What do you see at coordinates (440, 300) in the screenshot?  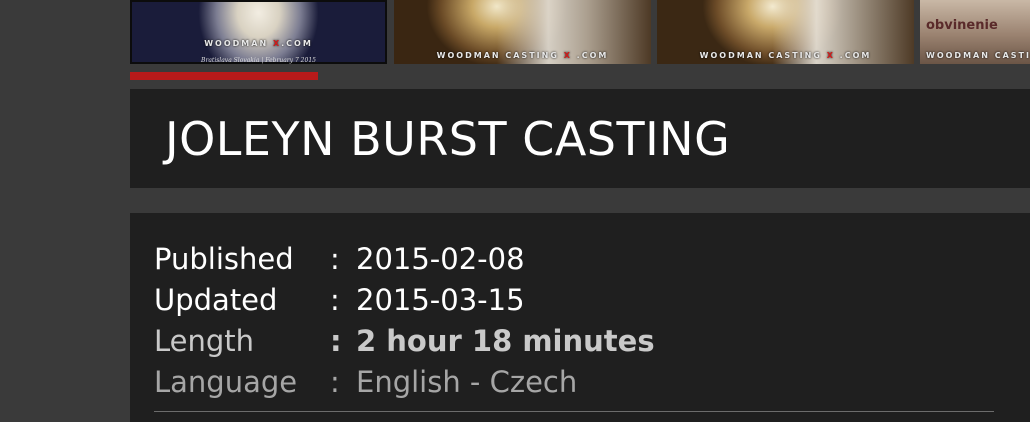 I see `updated-value: 2015-03-15` at bounding box center [440, 300].